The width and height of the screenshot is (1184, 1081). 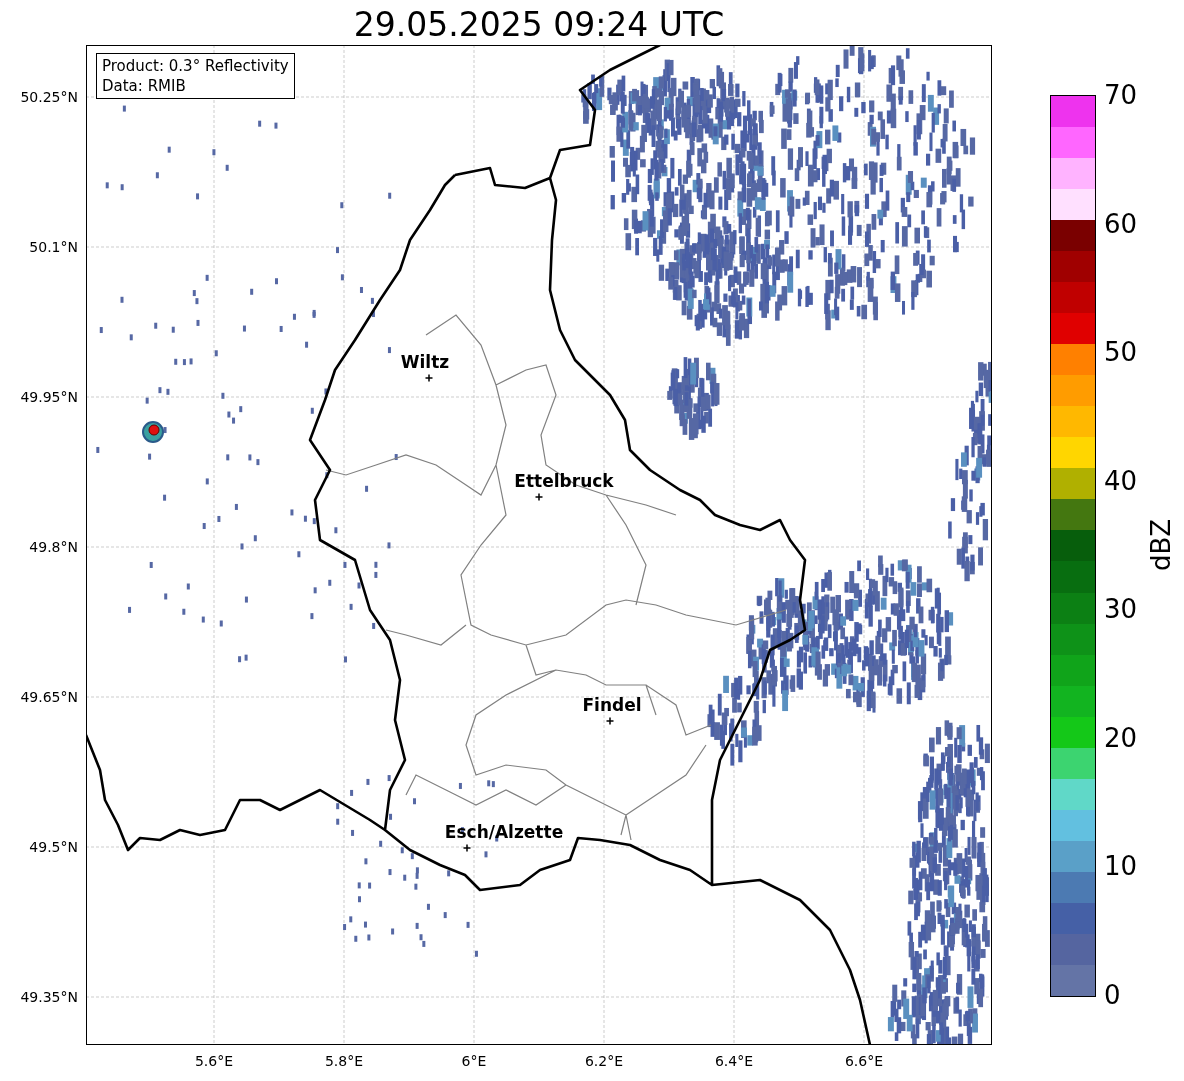 What do you see at coordinates (214, 1061) in the screenshot?
I see `axis-tick-label: 5.6°E` at bounding box center [214, 1061].